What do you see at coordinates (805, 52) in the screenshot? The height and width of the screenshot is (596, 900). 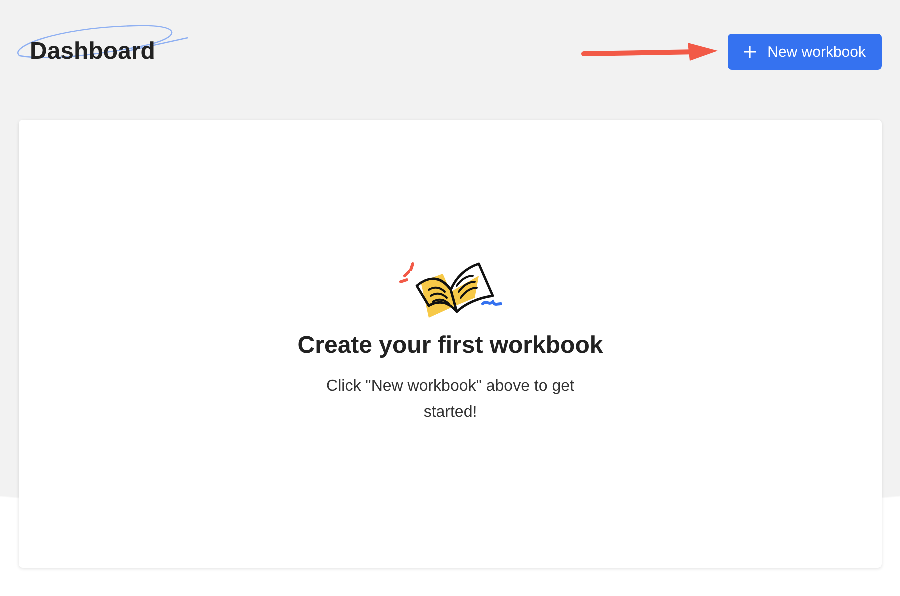 I see `new-workbook-button: New workbook` at bounding box center [805, 52].